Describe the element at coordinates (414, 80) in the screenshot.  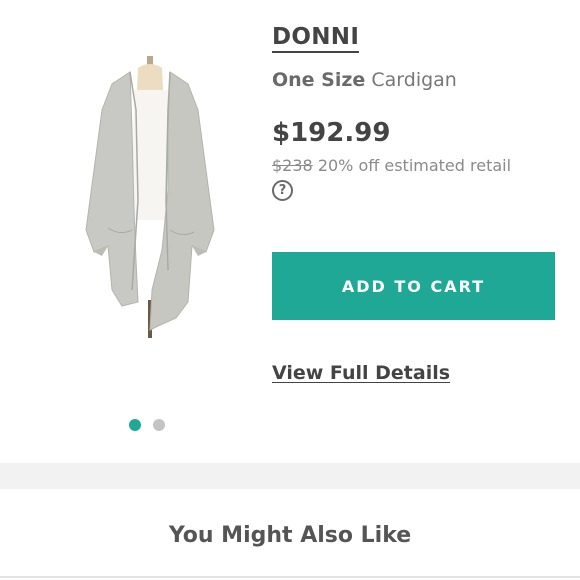
I see `product-category: Cardigan` at that location.